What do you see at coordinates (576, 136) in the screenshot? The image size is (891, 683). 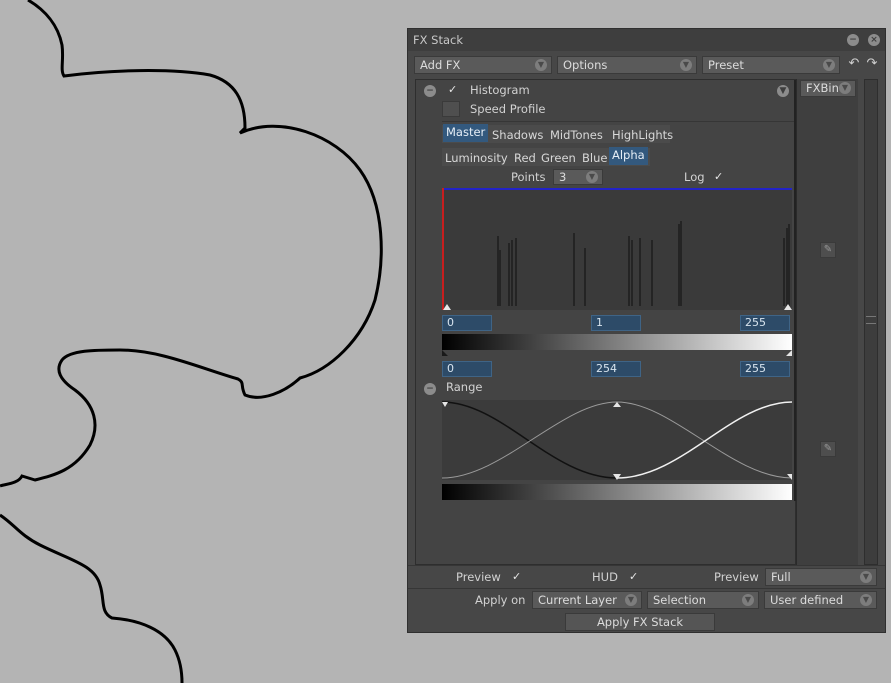 I see `tab-midtones: MidTones` at bounding box center [576, 136].